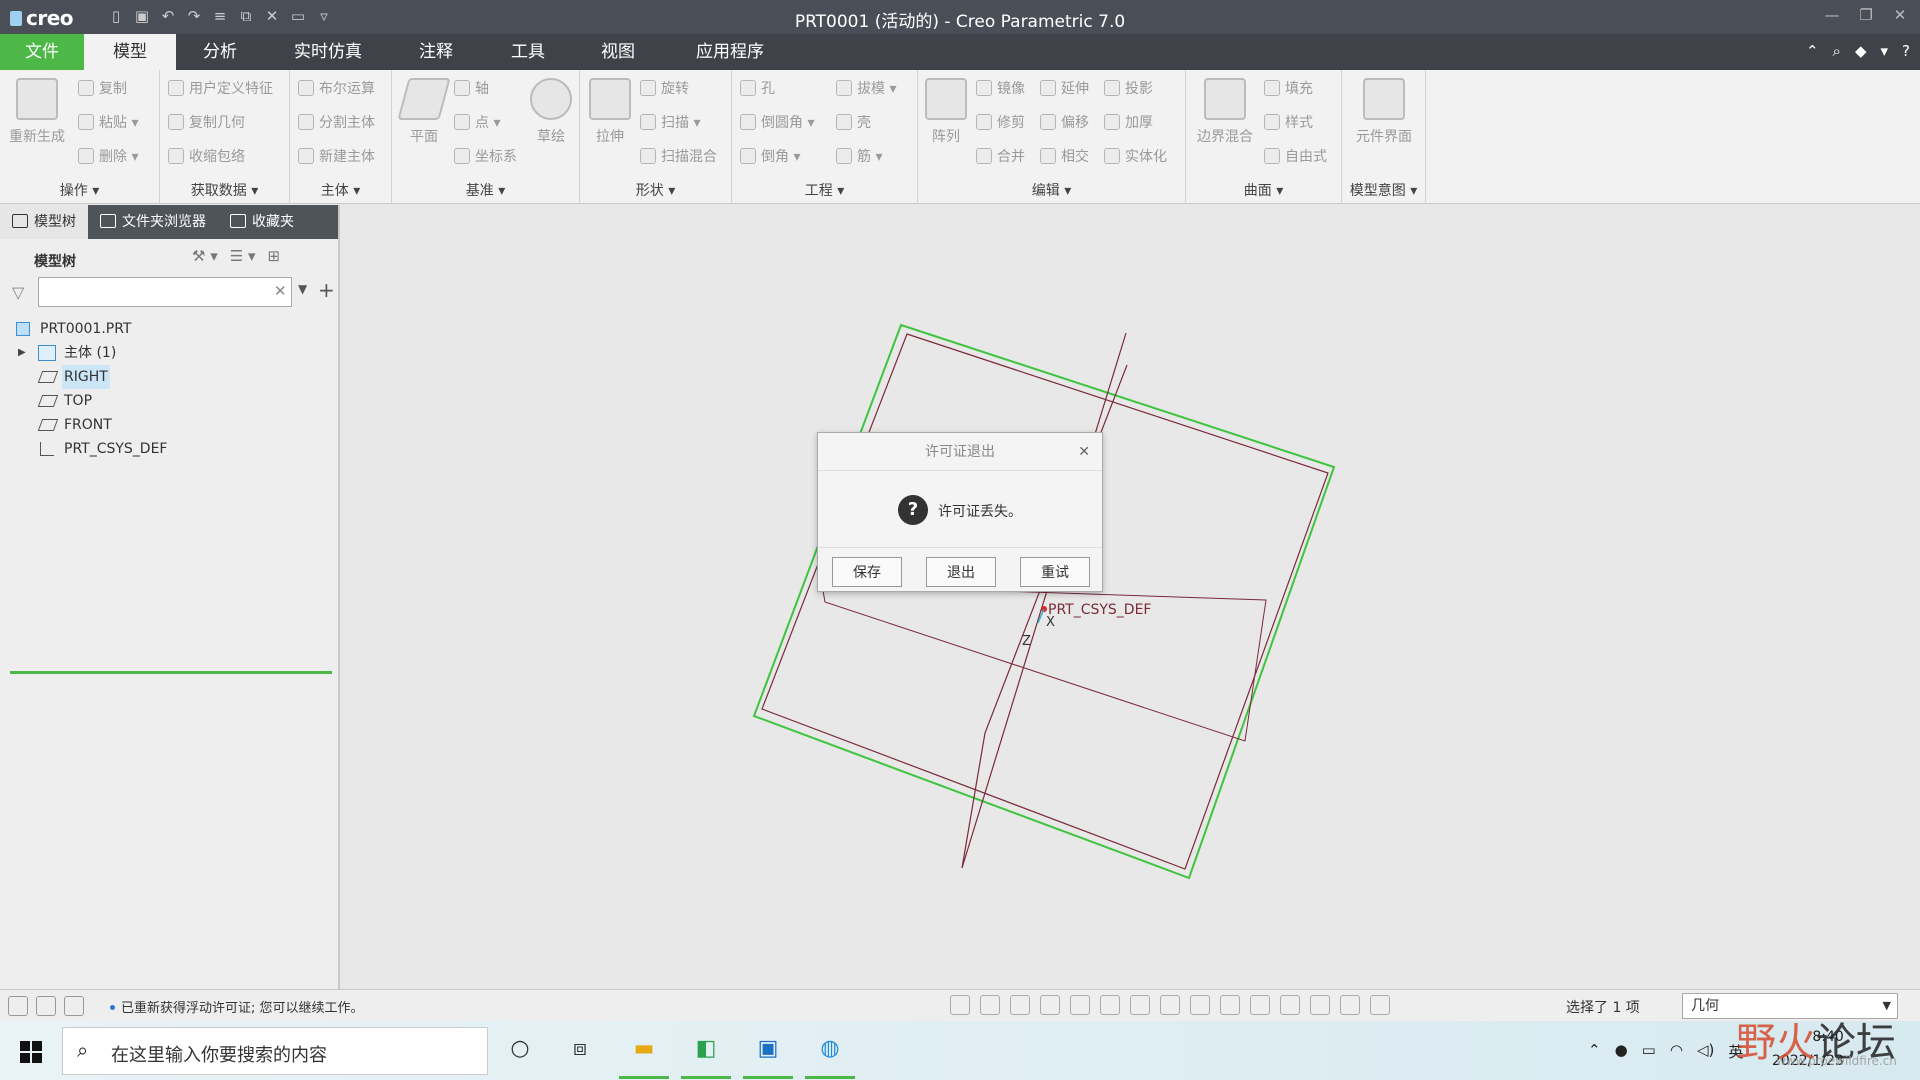  I want to click on merge-button: 合并, so click(1000, 156).